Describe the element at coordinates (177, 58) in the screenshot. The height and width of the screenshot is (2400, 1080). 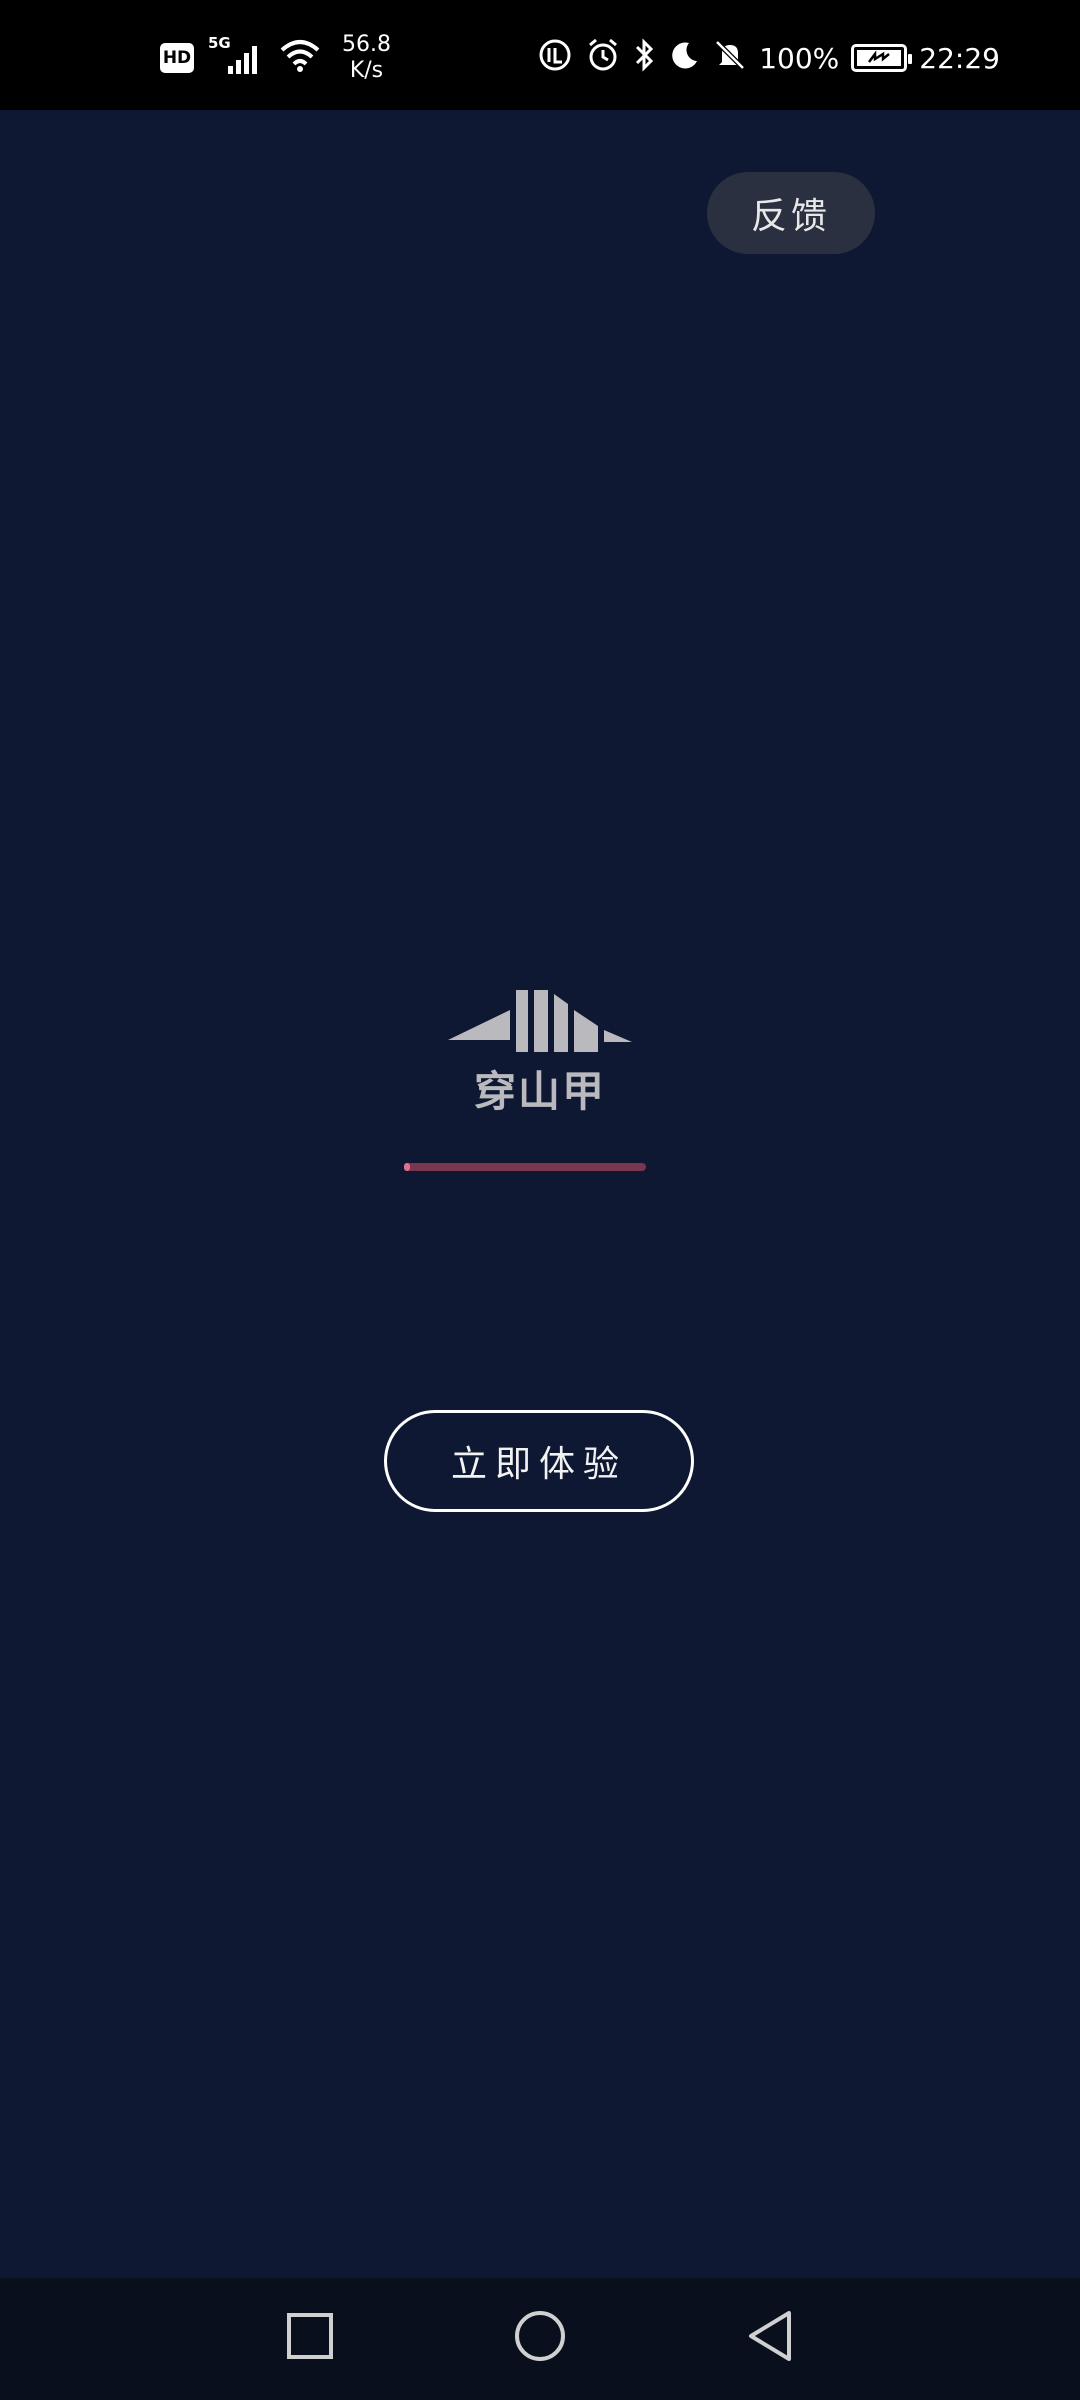
I see `hd-badge: HD` at that location.